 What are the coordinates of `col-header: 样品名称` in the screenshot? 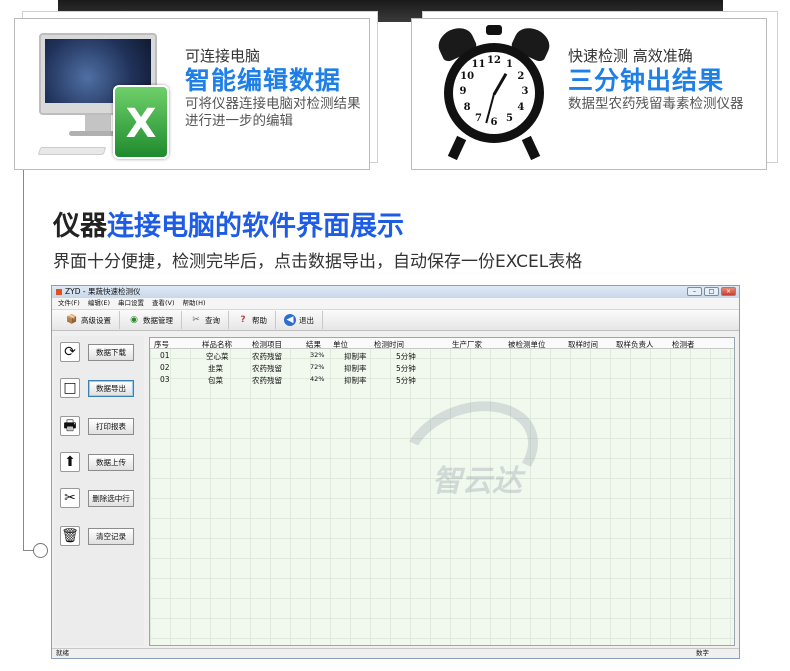 It's located at (217, 344).